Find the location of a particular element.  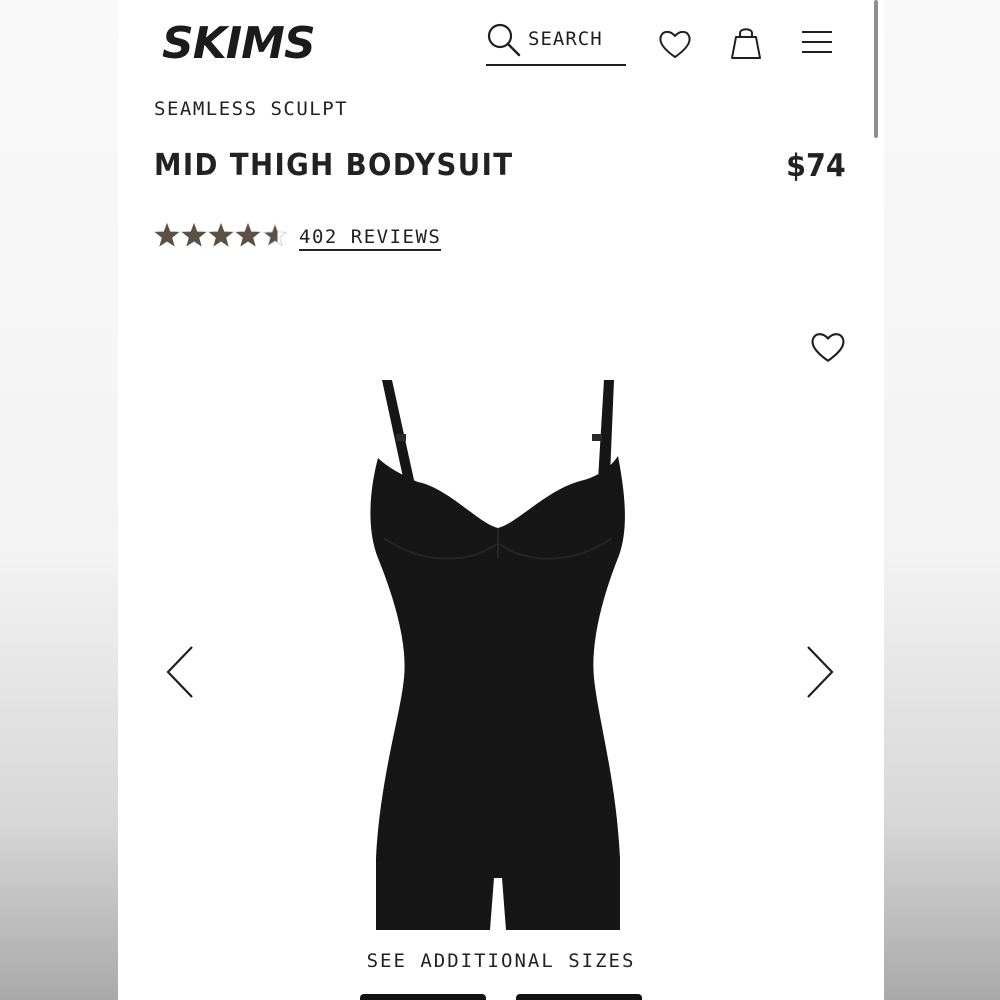

cart-button is located at coordinates (746, 45).